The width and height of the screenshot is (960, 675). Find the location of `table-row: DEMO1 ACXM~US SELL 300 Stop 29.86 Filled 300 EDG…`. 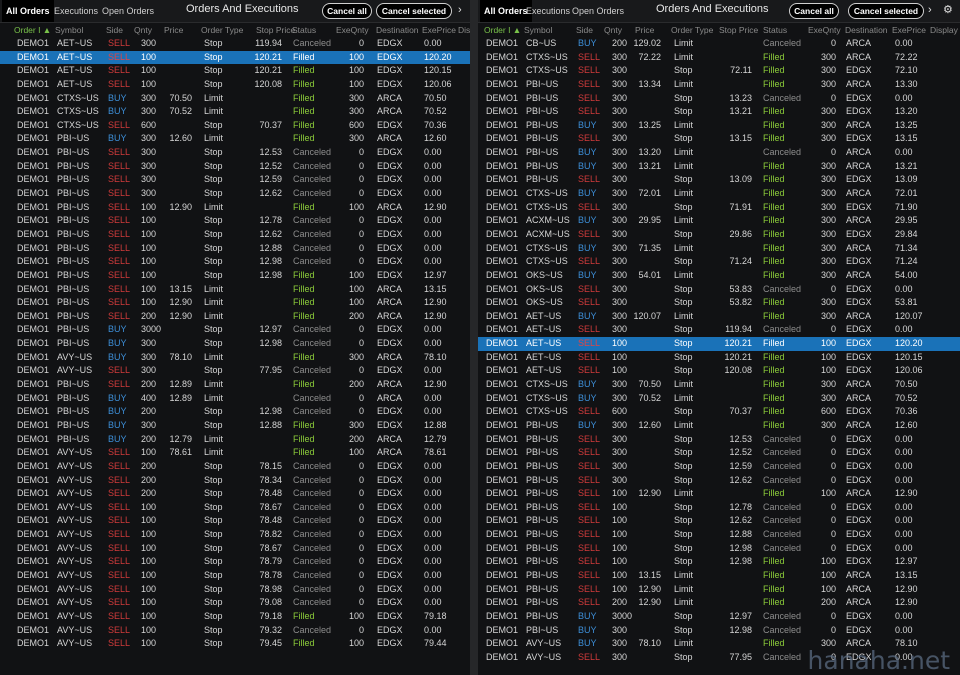

table-row: DEMO1 ACXM~US SELL 300 Stop 29.86 Filled 300 EDG… is located at coordinates (719, 235).